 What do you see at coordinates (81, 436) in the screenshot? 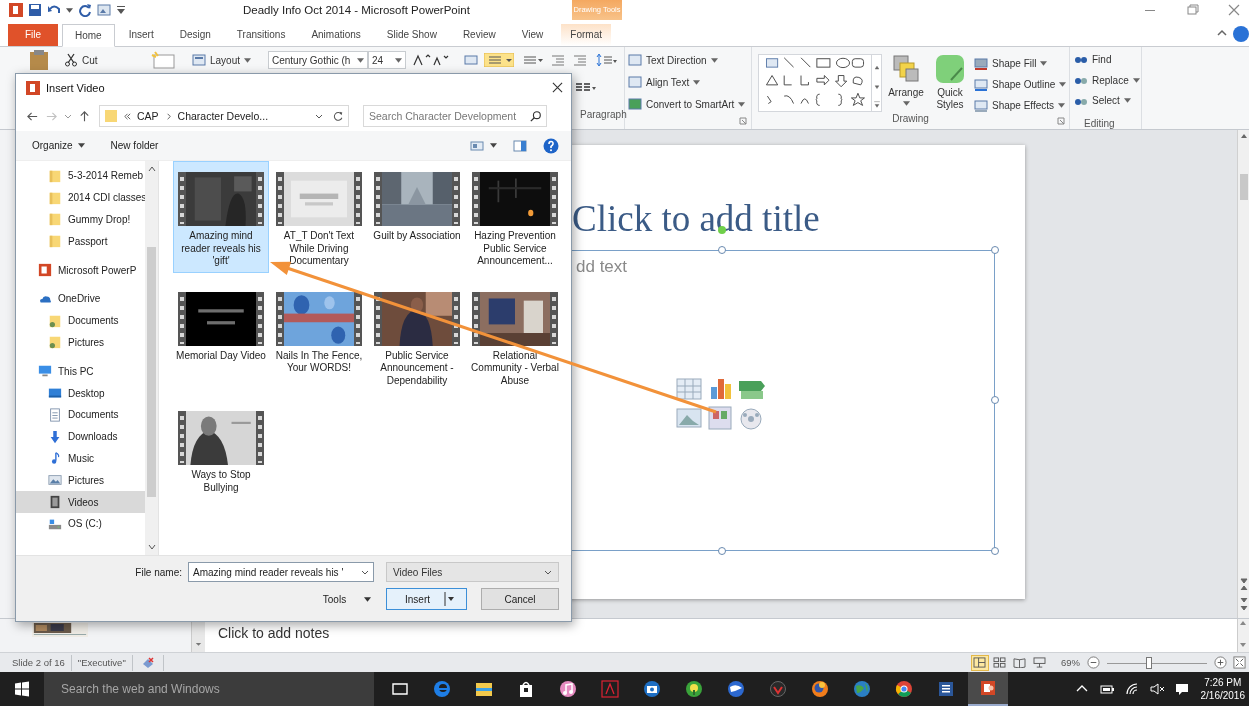
I see `nav-item: Downloads` at bounding box center [81, 436].